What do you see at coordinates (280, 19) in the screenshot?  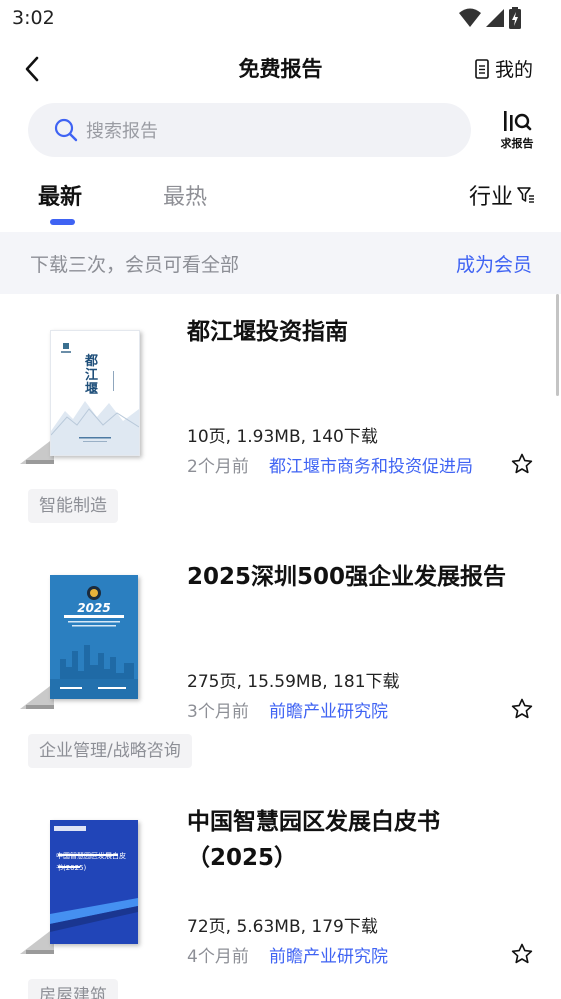 I see `status-bar: 3:02` at bounding box center [280, 19].